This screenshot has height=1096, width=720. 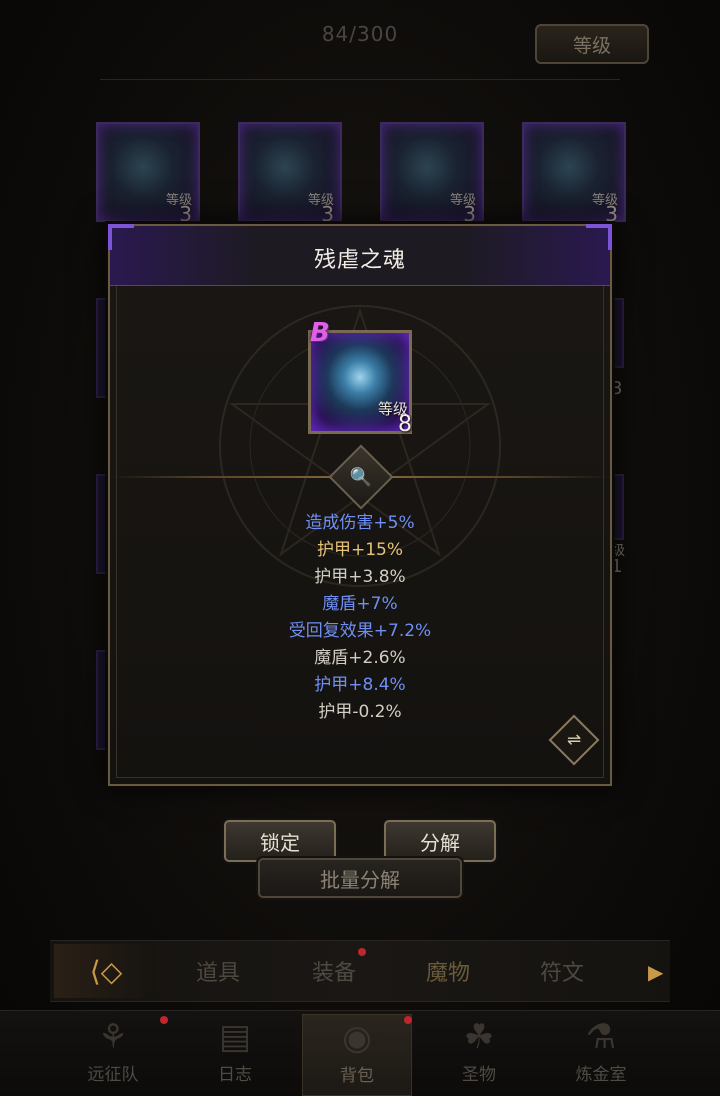 I want to click on nav-journal: ▤ 日志, so click(x=235, y=1055).